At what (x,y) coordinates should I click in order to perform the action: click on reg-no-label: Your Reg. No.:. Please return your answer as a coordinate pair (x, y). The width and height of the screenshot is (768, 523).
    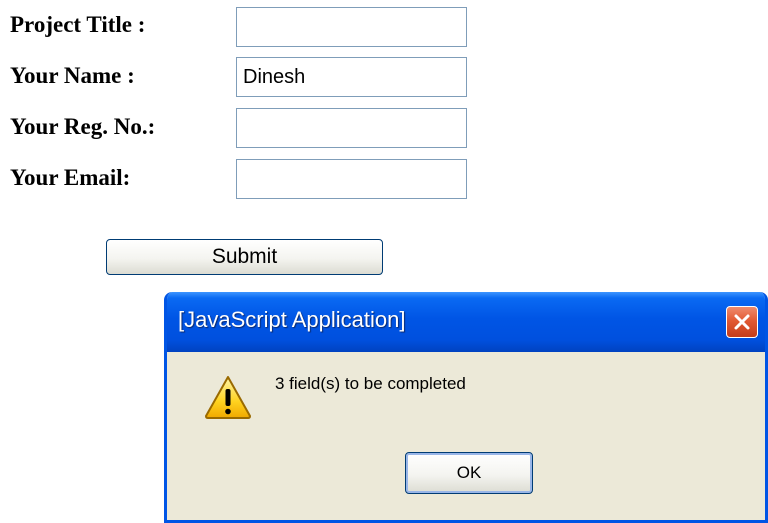
    Looking at the image, I should click on (83, 126).